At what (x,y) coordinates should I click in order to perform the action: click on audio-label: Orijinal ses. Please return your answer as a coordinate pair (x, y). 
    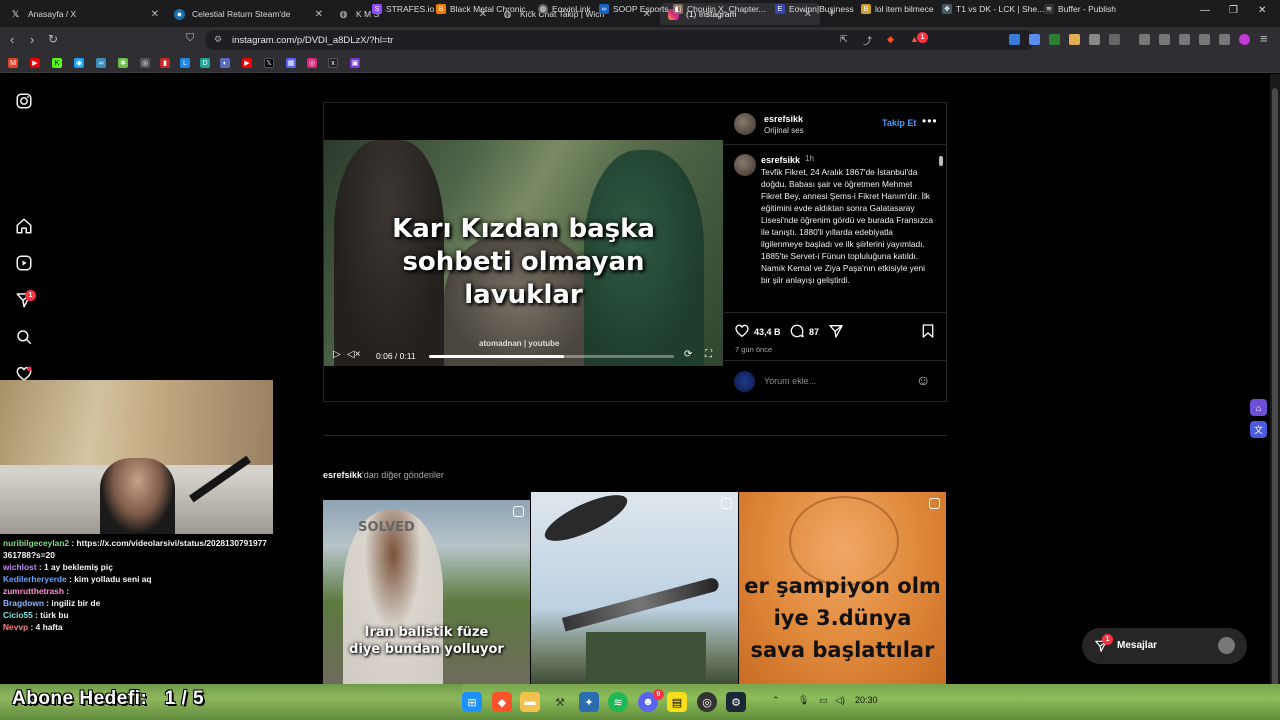
    Looking at the image, I should click on (784, 130).